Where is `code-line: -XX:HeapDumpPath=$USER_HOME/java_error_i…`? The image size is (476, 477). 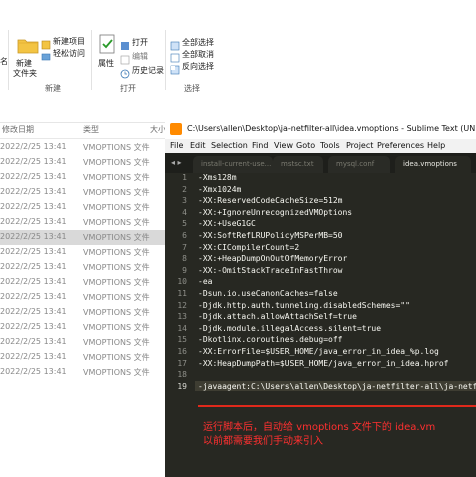 code-line: -XX:HeapDumpPath=$USER_HOME/java_error_i… is located at coordinates (323, 363).